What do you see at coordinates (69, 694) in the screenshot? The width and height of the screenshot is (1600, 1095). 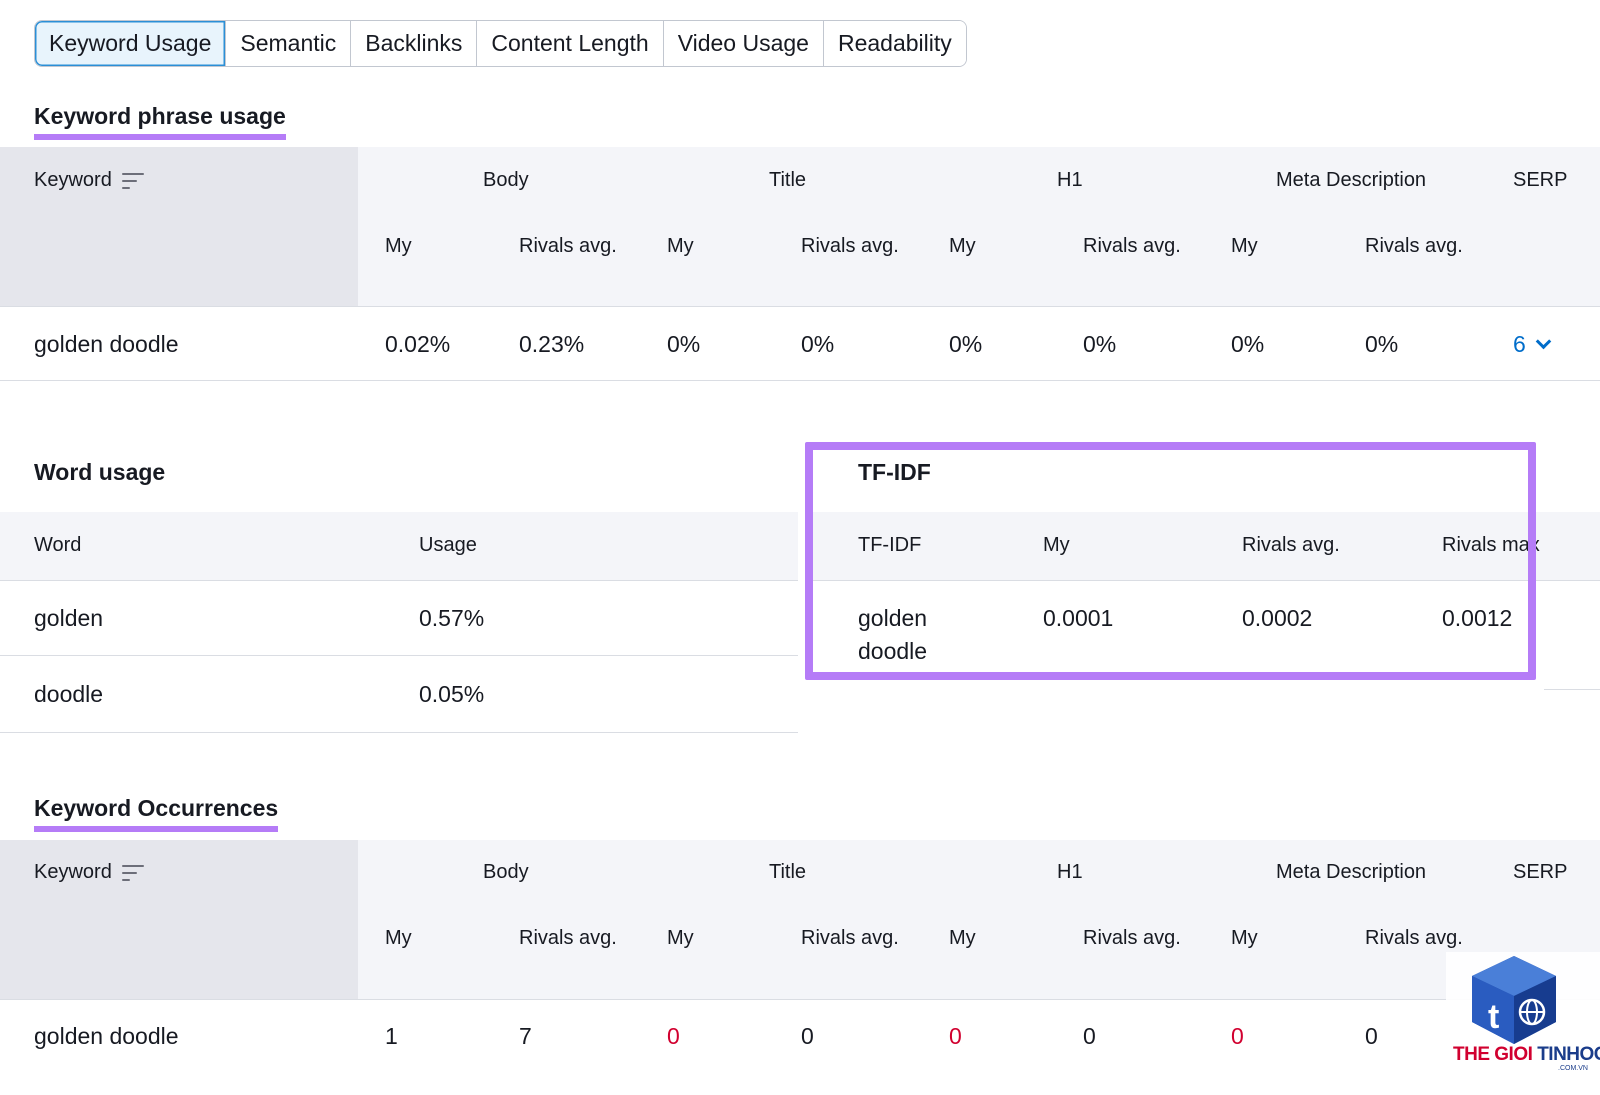 I see `word-cell: doodle` at bounding box center [69, 694].